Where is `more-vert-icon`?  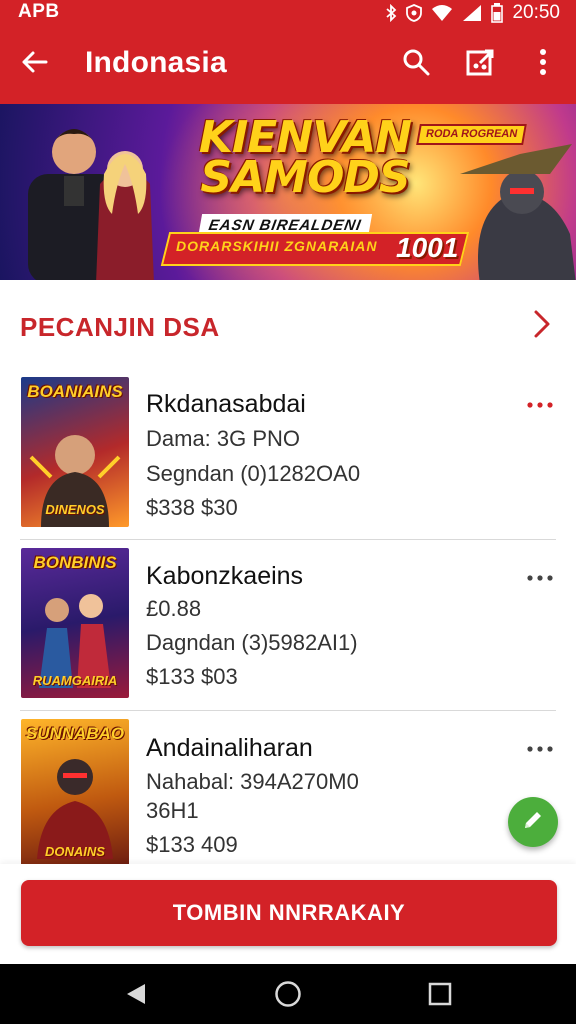 more-vert-icon is located at coordinates (543, 64).